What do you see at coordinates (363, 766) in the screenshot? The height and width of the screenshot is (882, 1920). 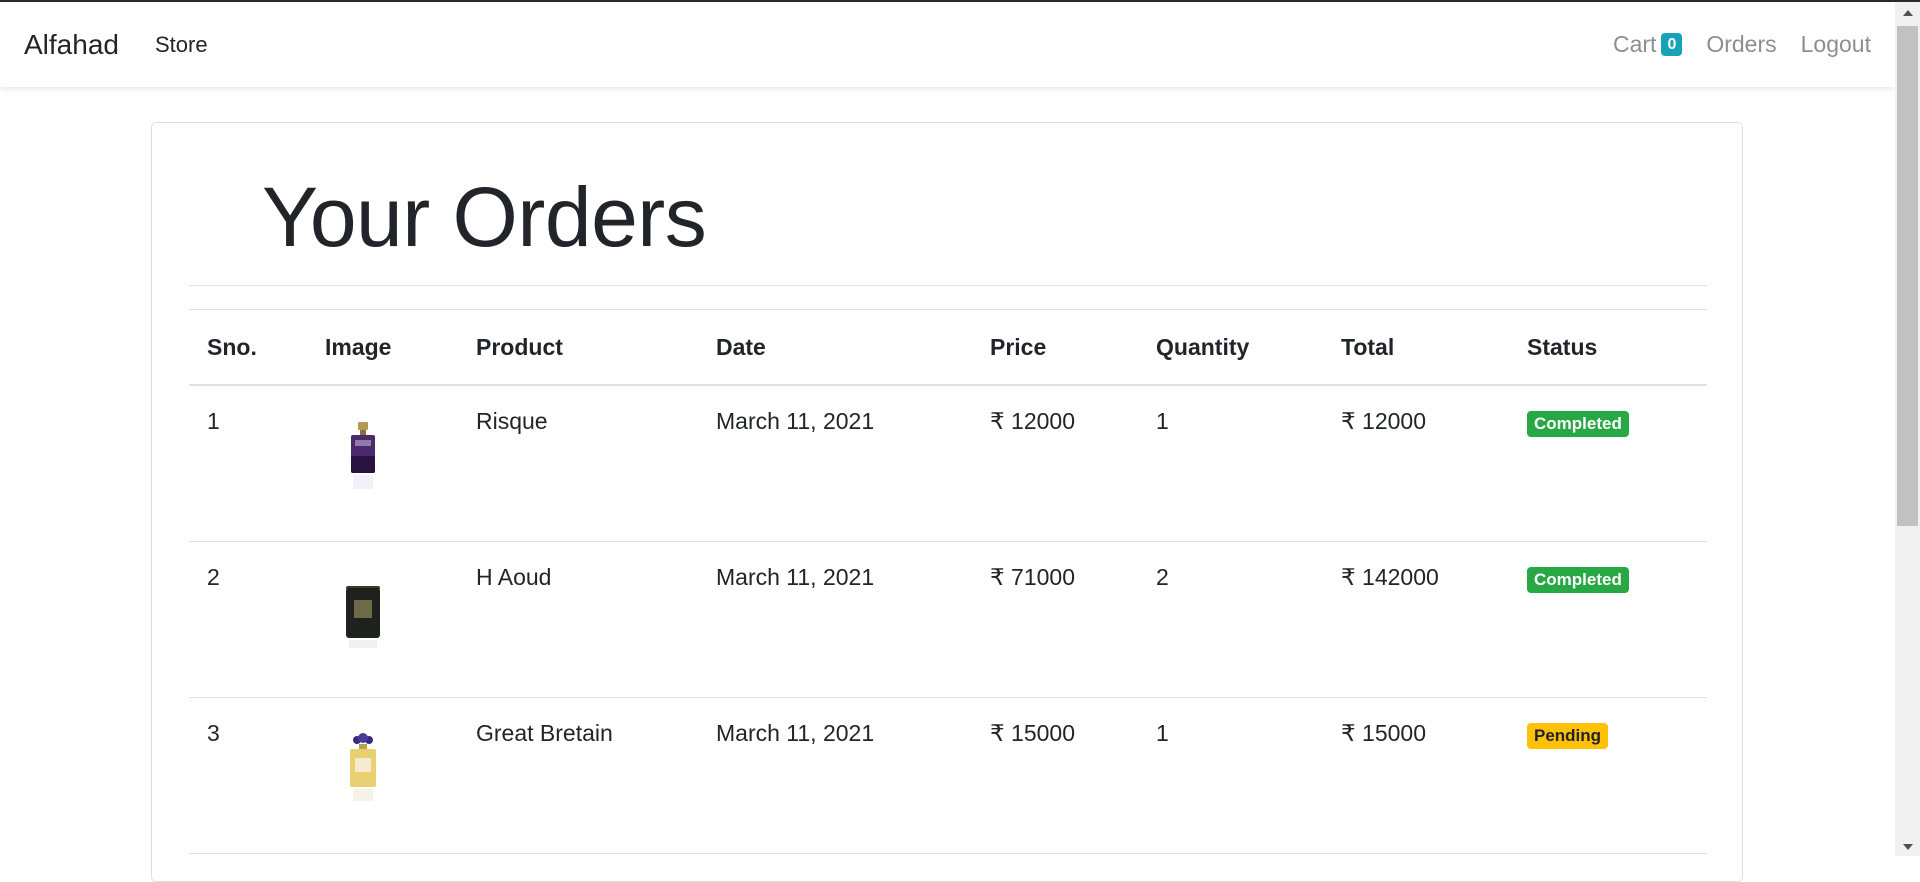 I see `perfume-bottle-gold-image` at bounding box center [363, 766].